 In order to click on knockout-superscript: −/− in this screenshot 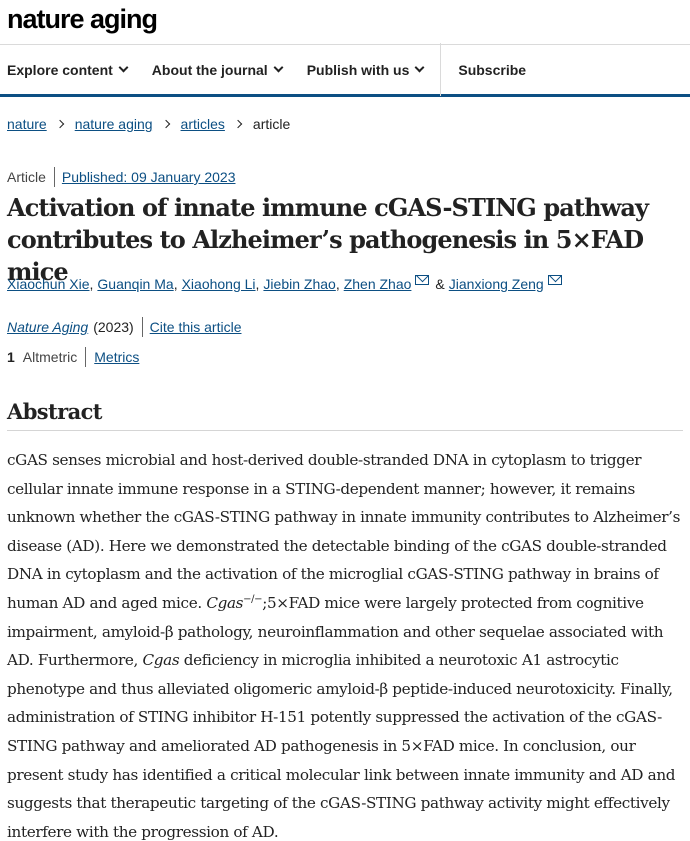, I will do `click(253, 599)`.